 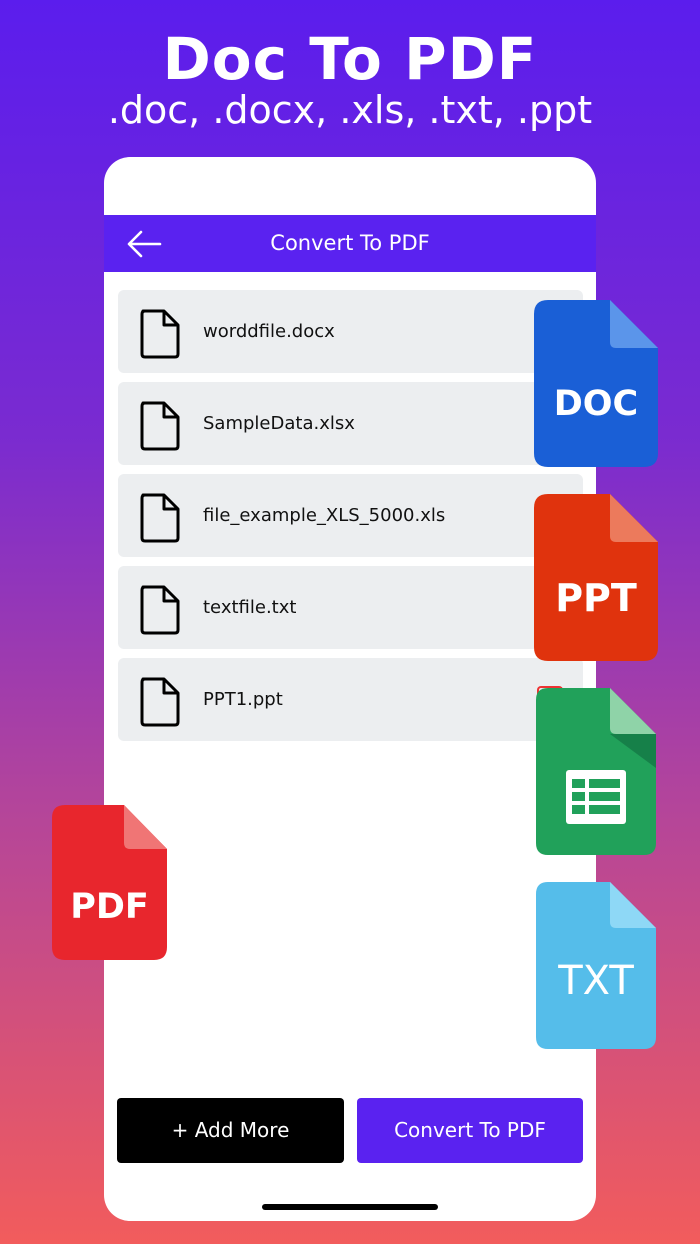 I want to click on pdf-label: PDF, so click(x=109, y=907).